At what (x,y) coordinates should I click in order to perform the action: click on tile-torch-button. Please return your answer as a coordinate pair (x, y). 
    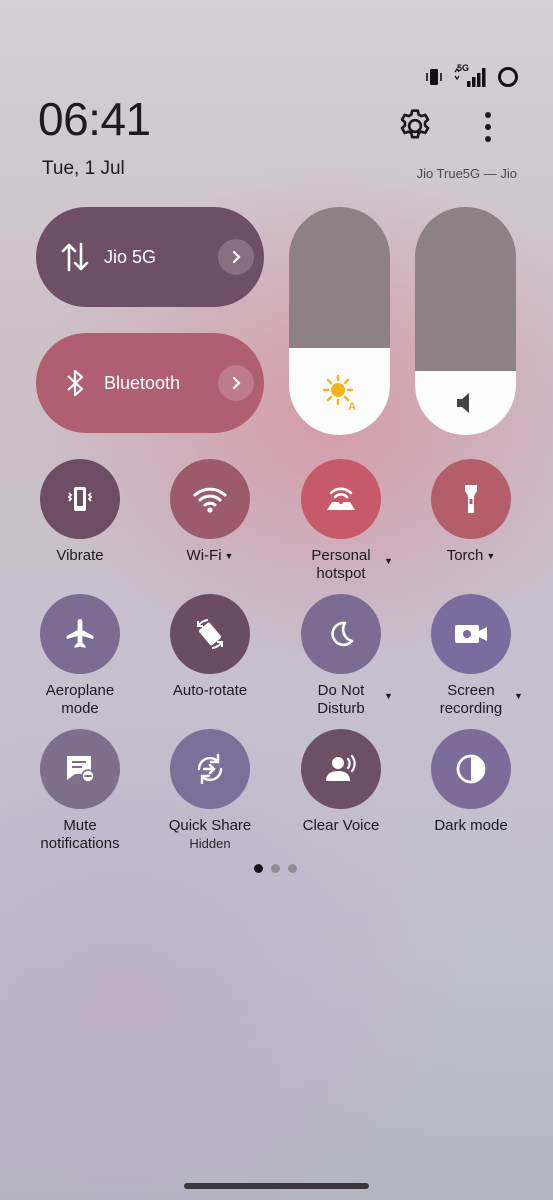
    Looking at the image, I should click on (471, 499).